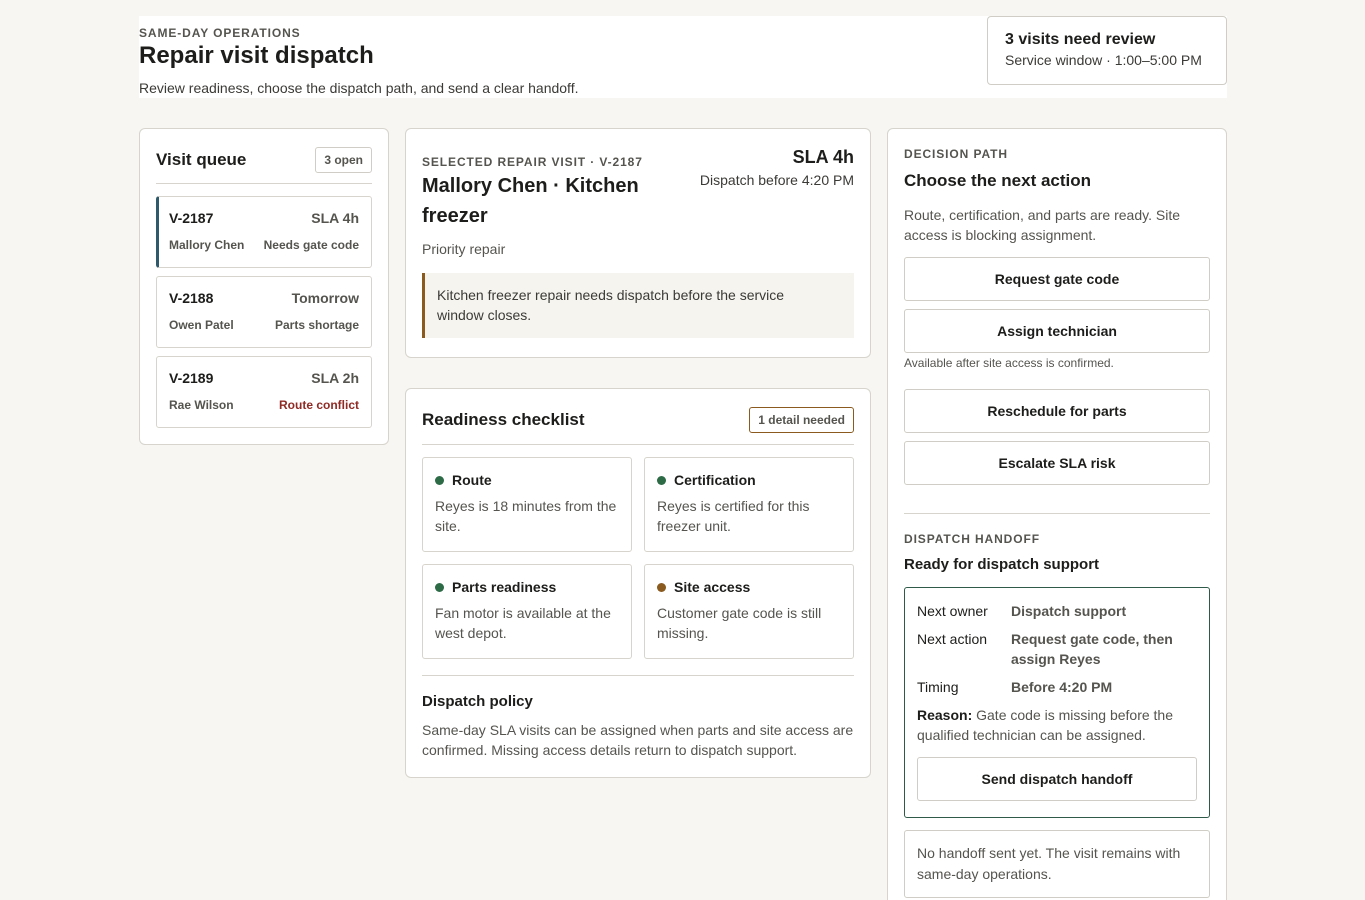  What do you see at coordinates (343, 160) in the screenshot?
I see `queue-count-badge: 3 open` at bounding box center [343, 160].